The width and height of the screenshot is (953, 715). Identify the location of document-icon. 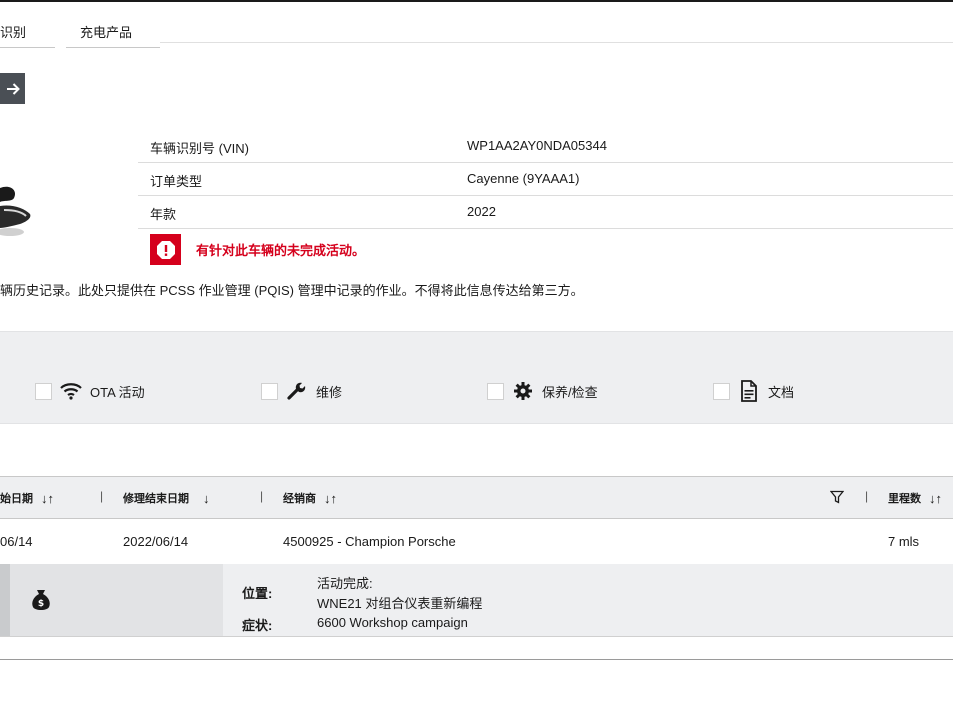
(749, 391).